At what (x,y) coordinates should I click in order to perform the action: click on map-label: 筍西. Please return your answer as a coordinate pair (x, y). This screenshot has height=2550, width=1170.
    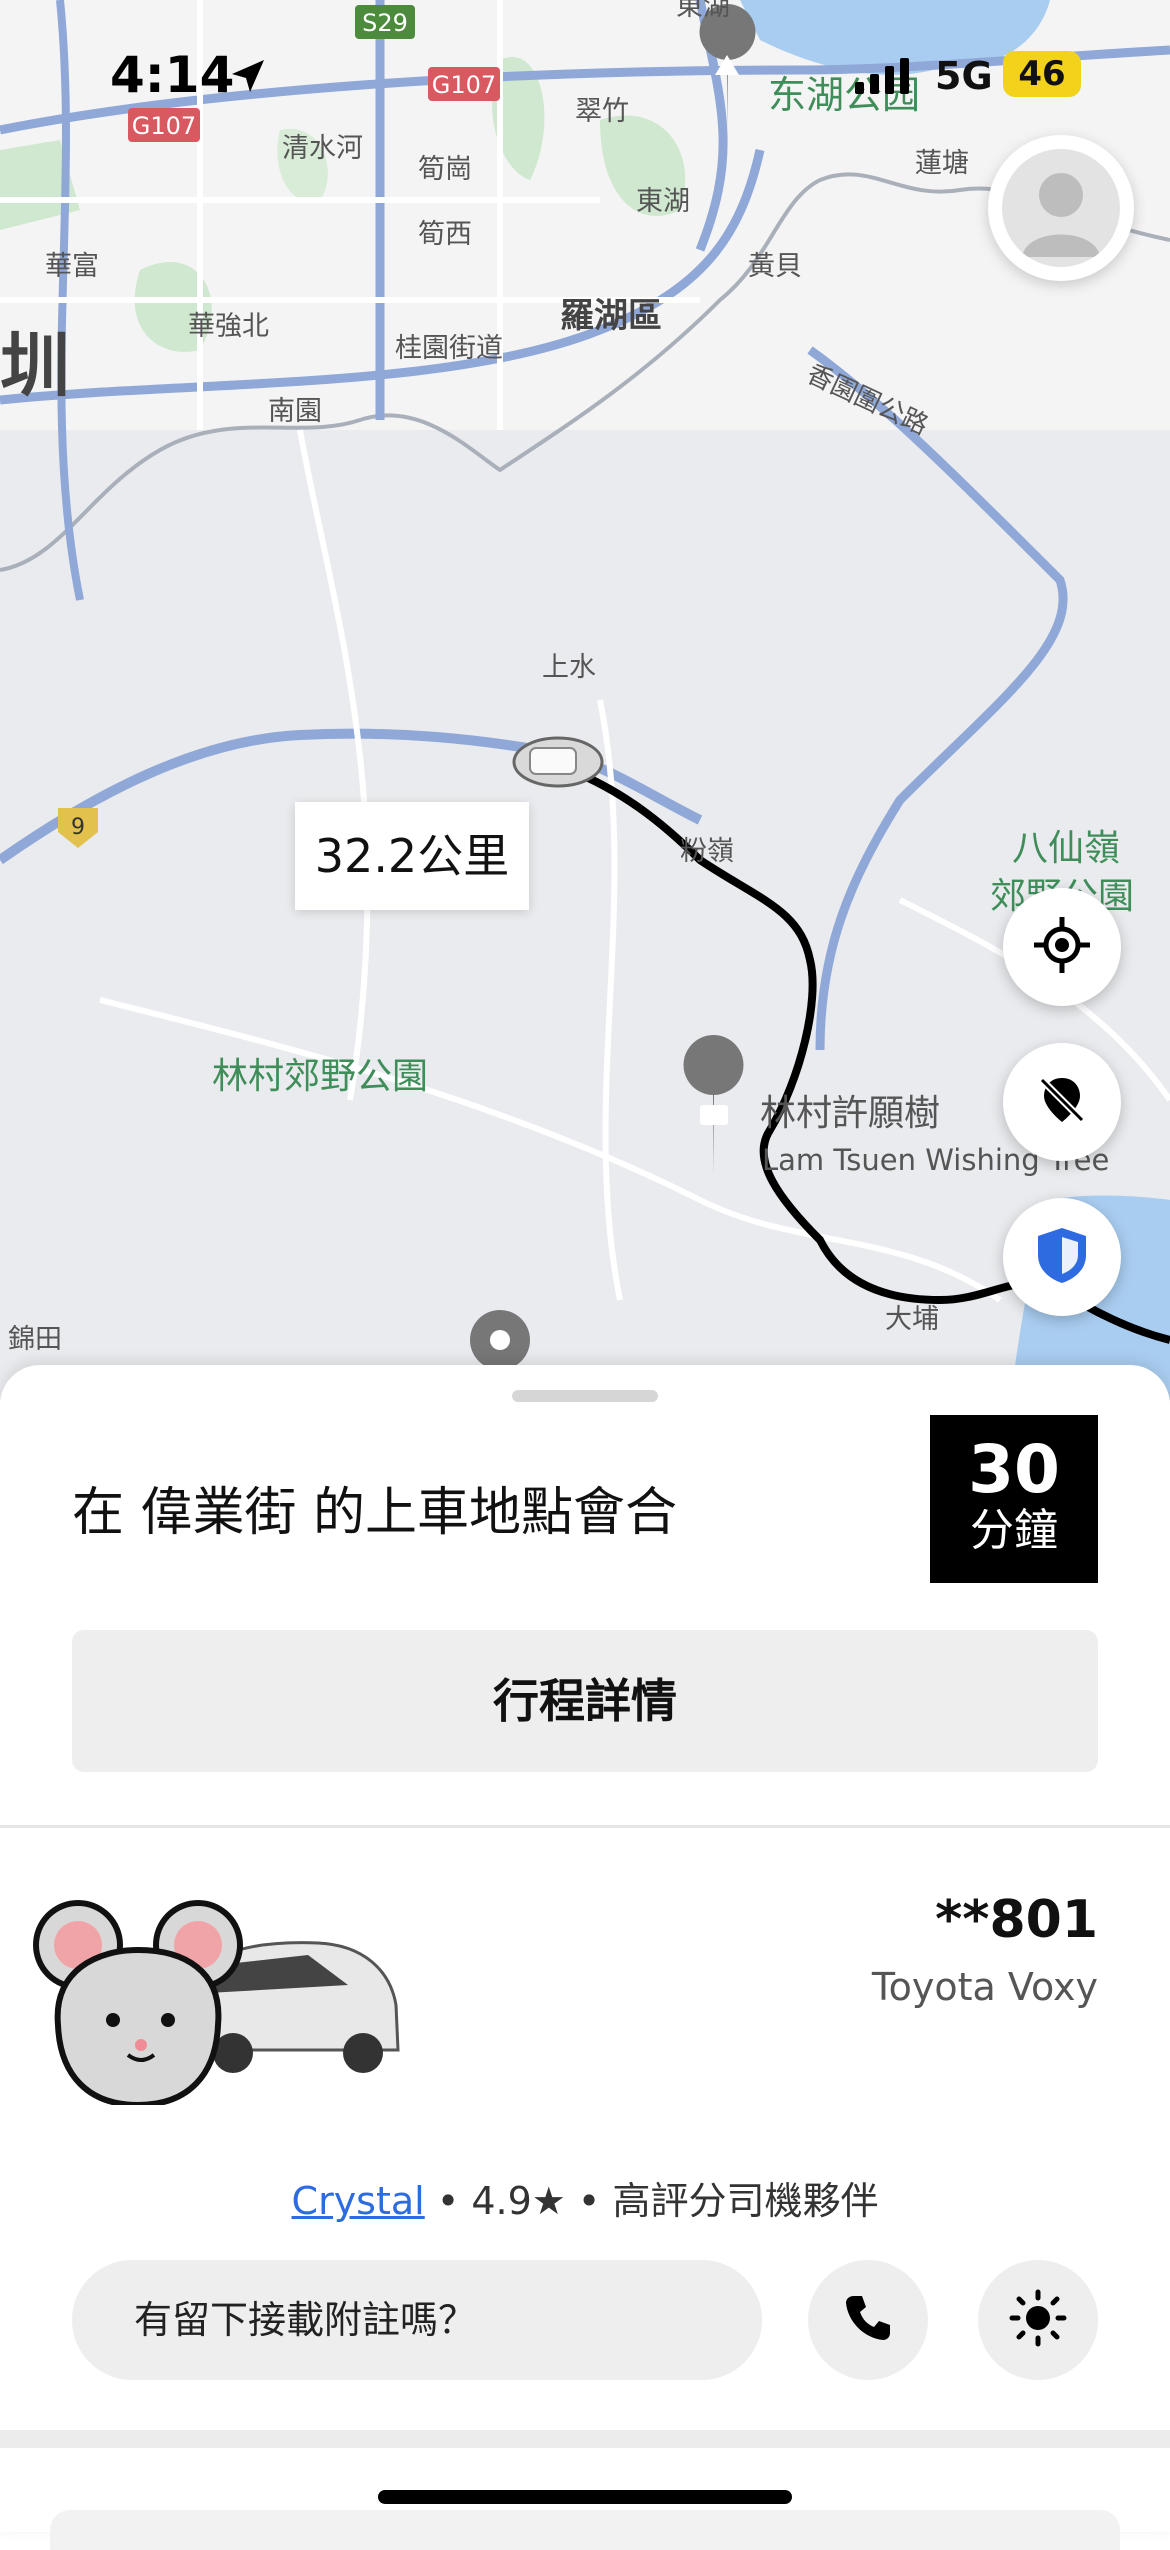
    Looking at the image, I should click on (445, 234).